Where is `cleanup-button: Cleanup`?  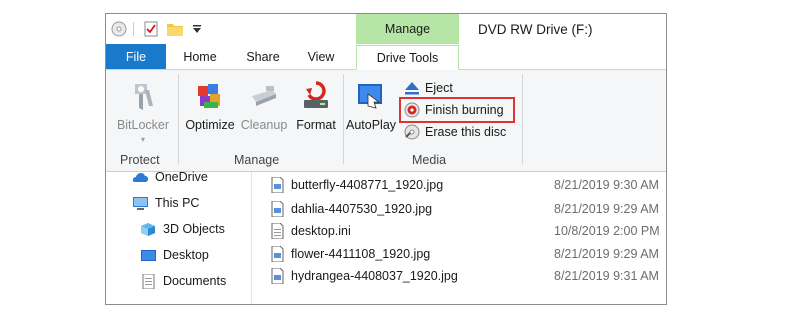 cleanup-button: Cleanup is located at coordinates (264, 106).